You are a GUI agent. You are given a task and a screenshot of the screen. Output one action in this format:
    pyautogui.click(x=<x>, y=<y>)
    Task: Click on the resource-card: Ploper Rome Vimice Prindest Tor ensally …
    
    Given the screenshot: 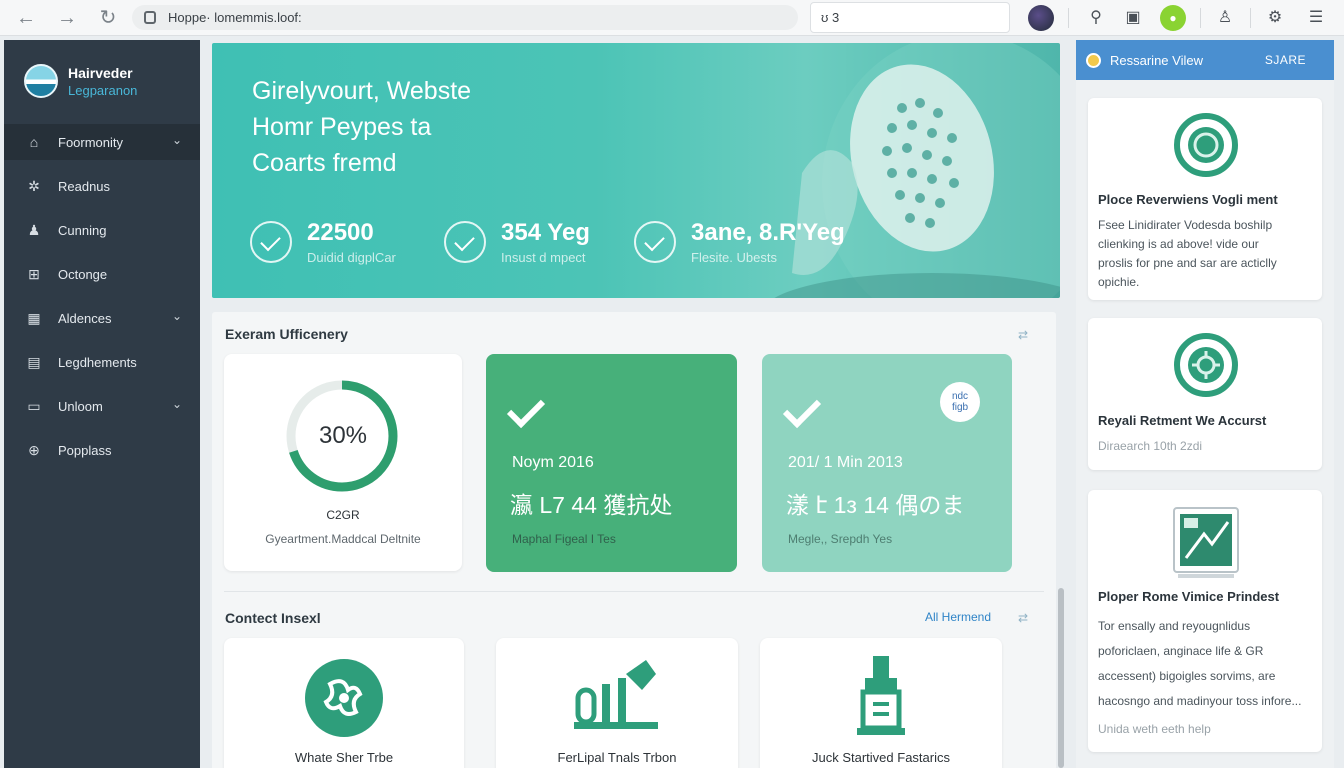 What is the action you would take?
    pyautogui.click(x=1205, y=621)
    